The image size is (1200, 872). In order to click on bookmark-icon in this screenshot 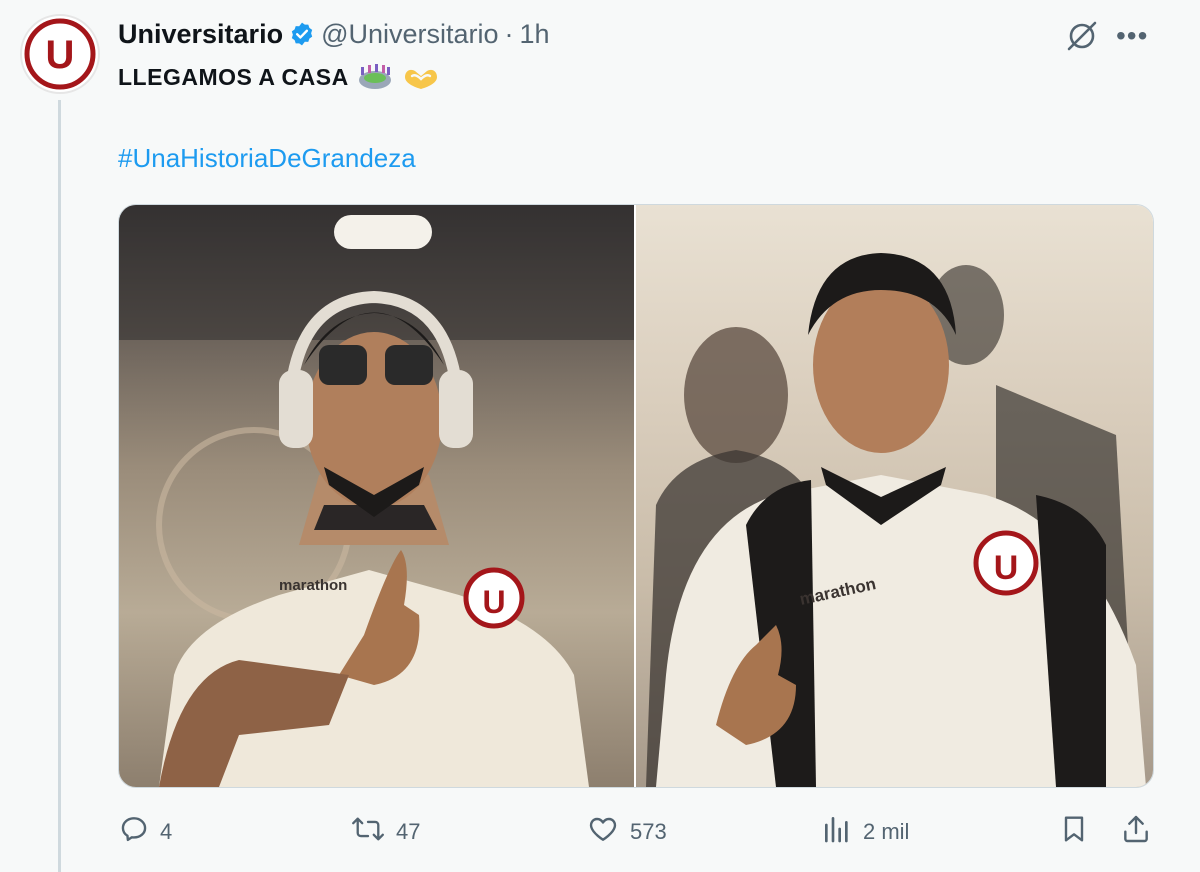, I will do `click(1079, 832)`.